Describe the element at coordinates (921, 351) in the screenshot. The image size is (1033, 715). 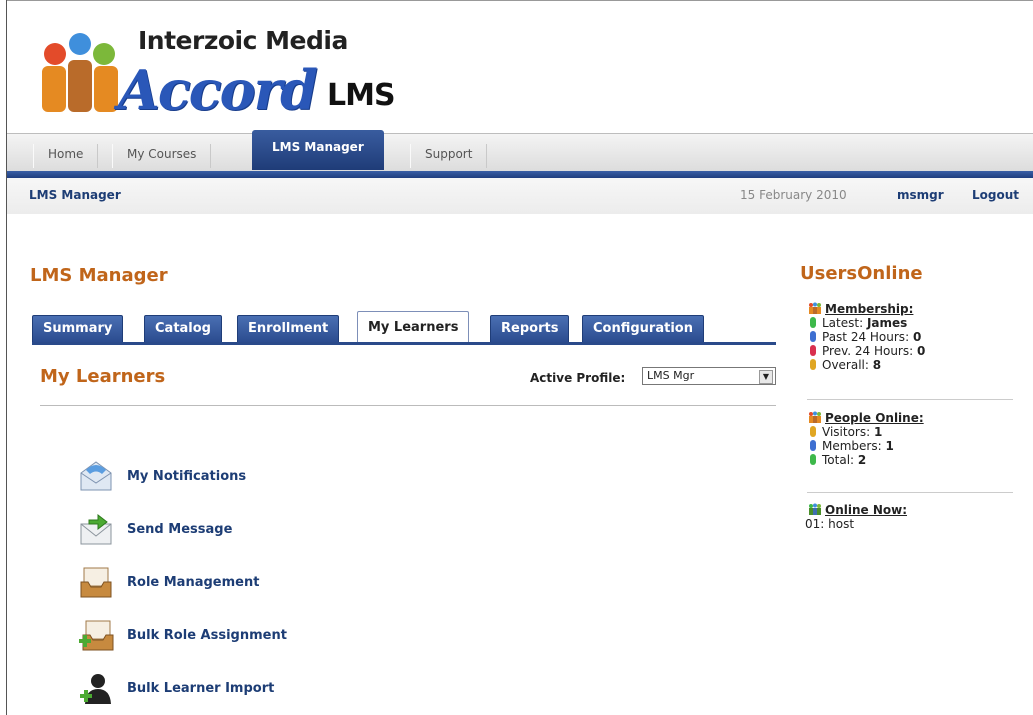
I see `prev24-value: 0` at that location.